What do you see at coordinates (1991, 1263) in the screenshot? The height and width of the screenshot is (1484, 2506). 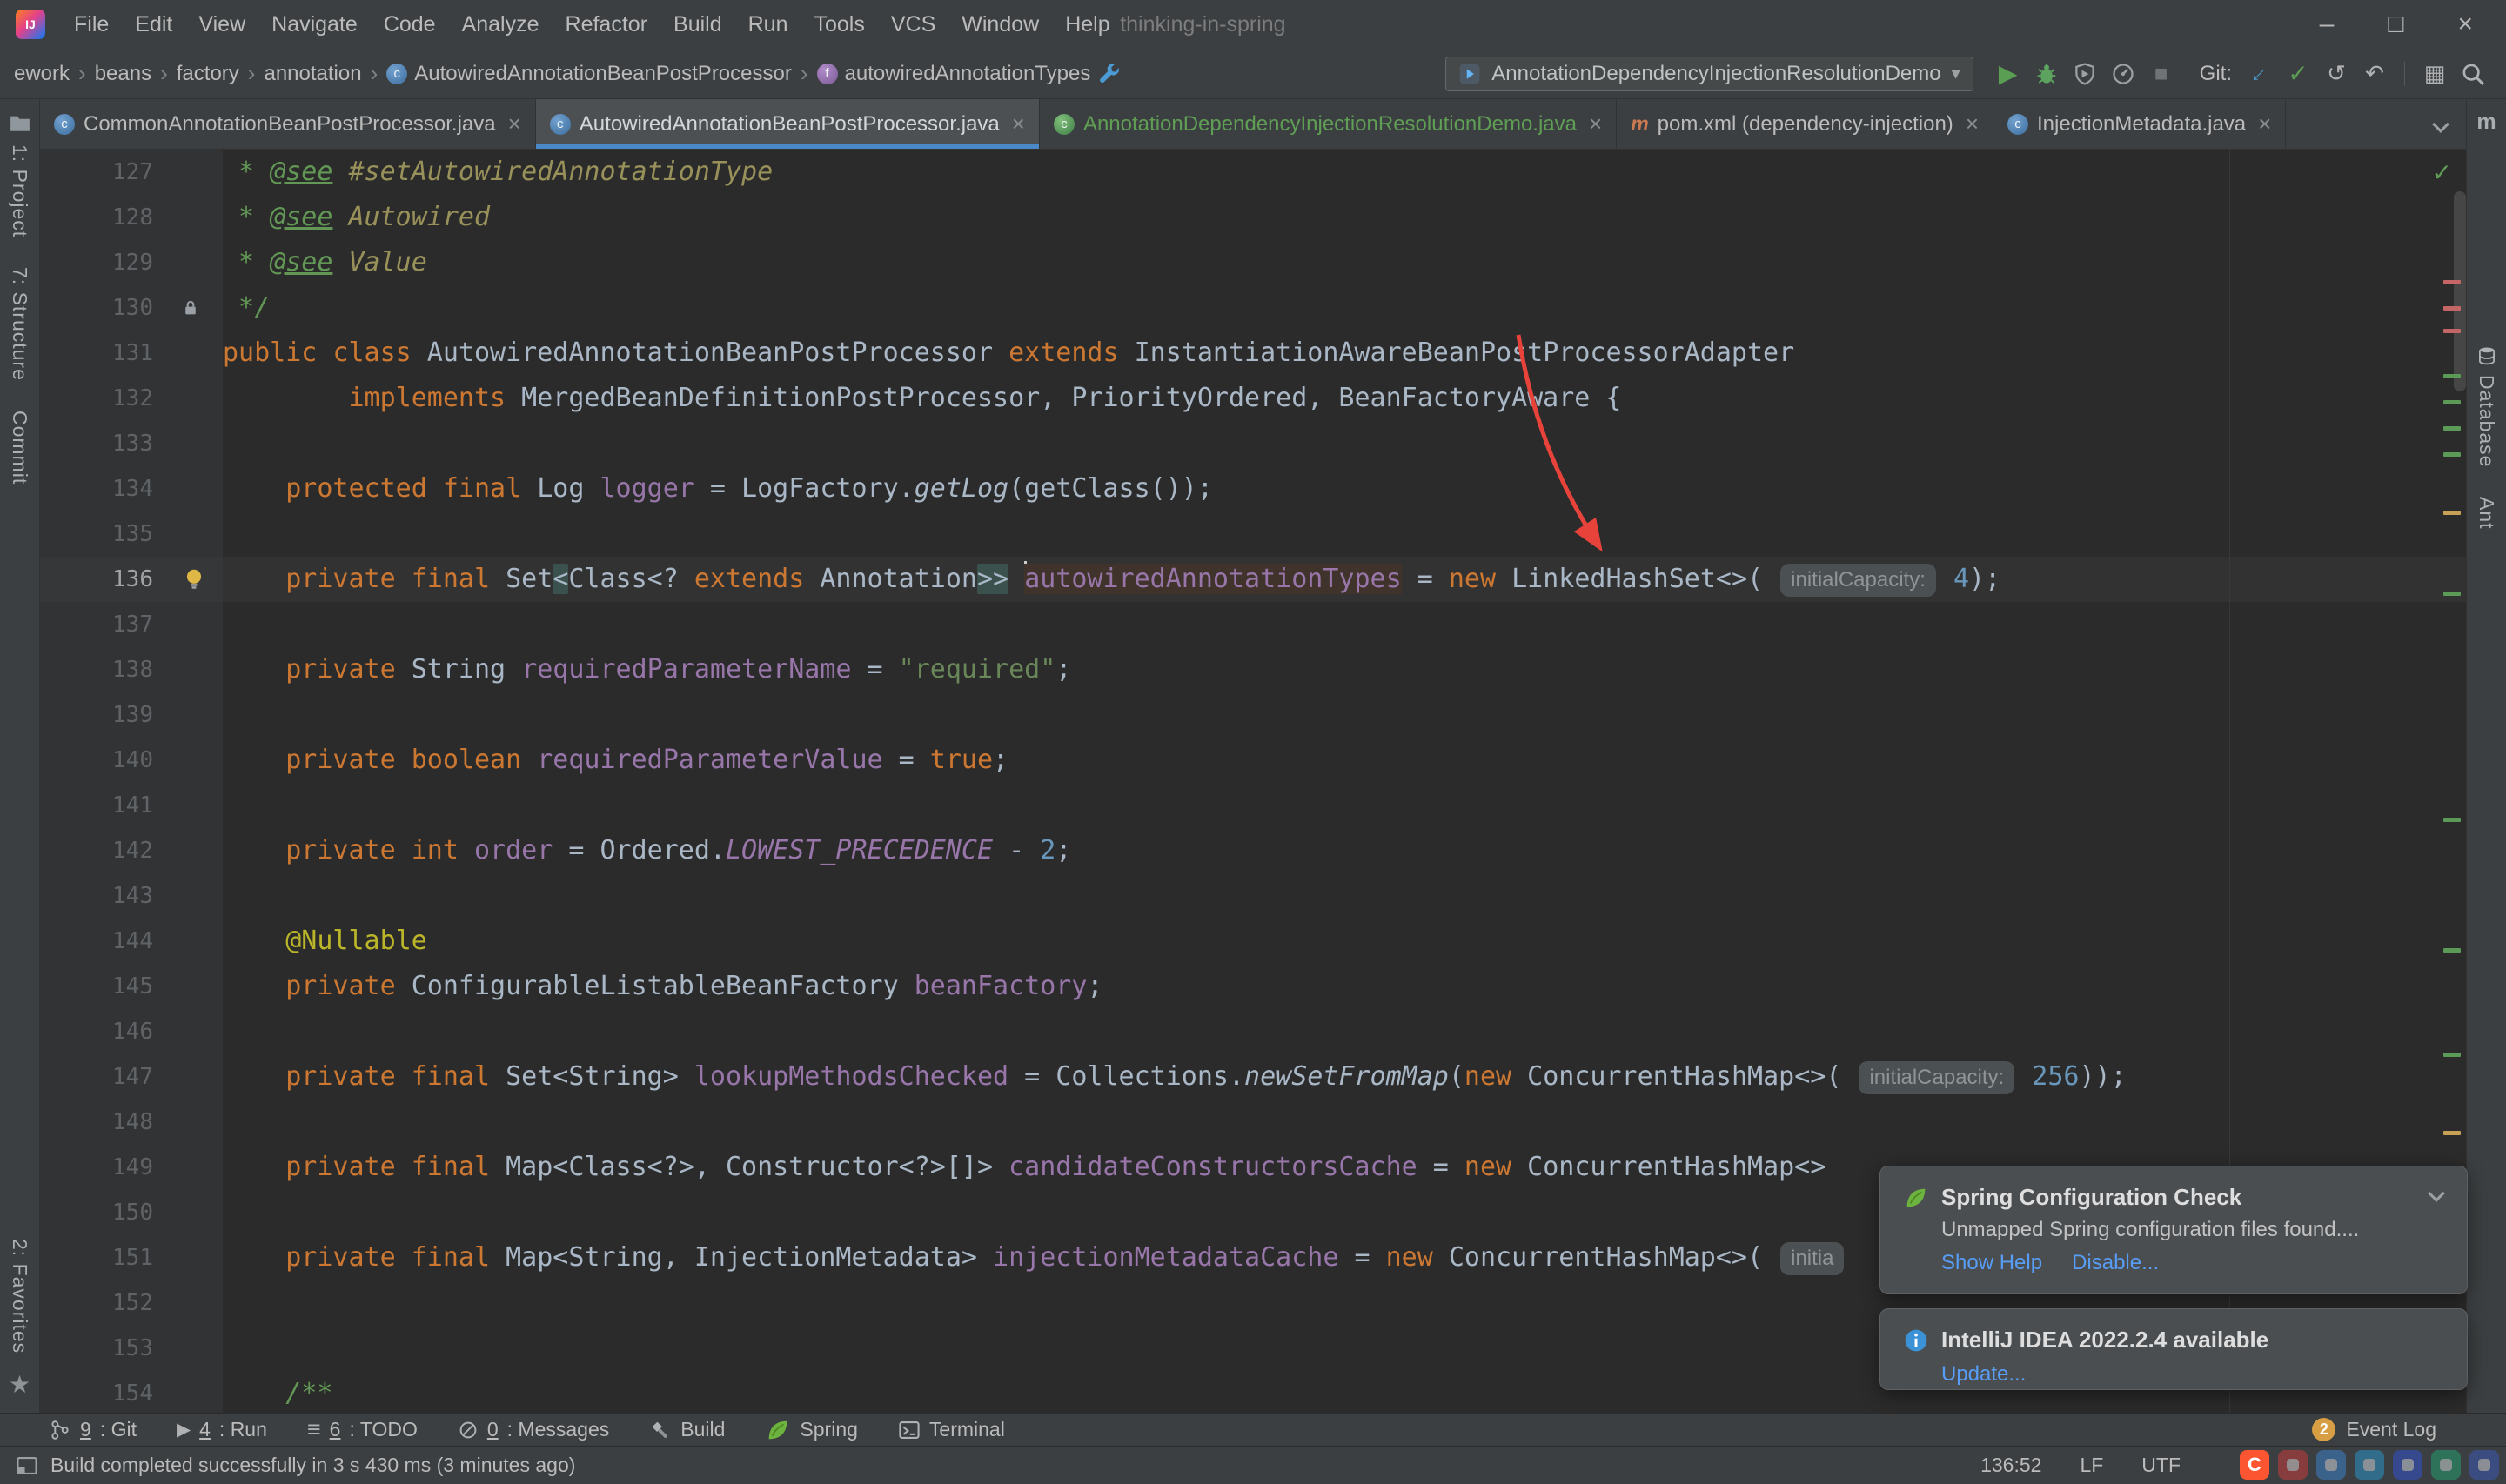 I see `link-ShowHelp: Show Help` at bounding box center [1991, 1263].